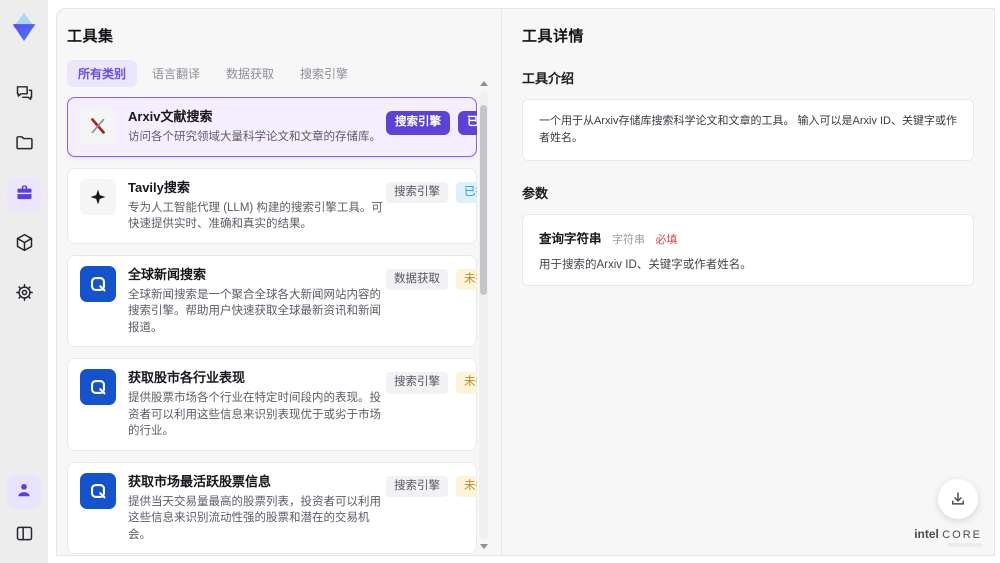 This screenshot has width=1000, height=563. I want to click on folder-icon, so click(24, 145).